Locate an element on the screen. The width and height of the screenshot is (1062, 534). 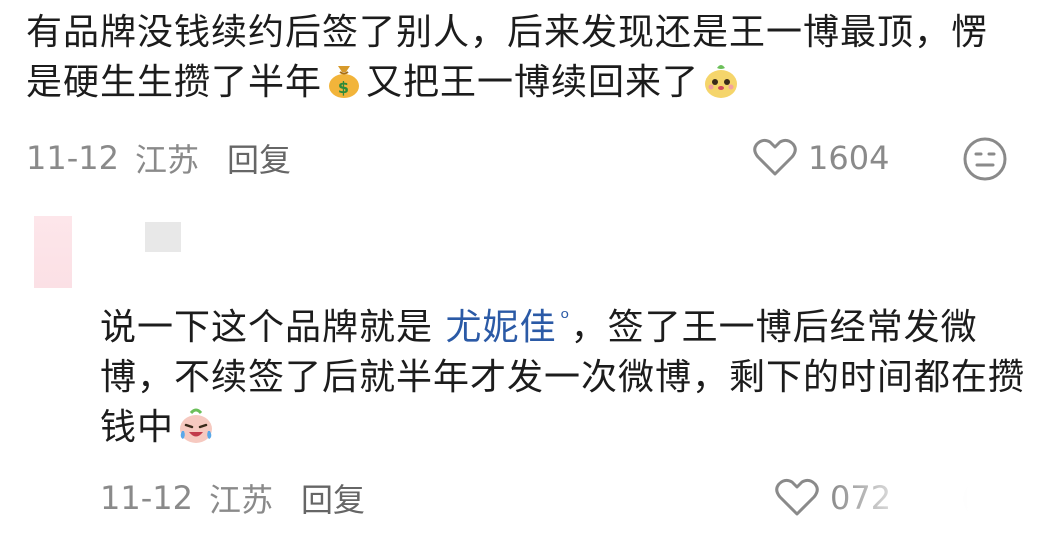
comment-1-text-part2: 又把王一博续回来了 is located at coordinates (533, 82).